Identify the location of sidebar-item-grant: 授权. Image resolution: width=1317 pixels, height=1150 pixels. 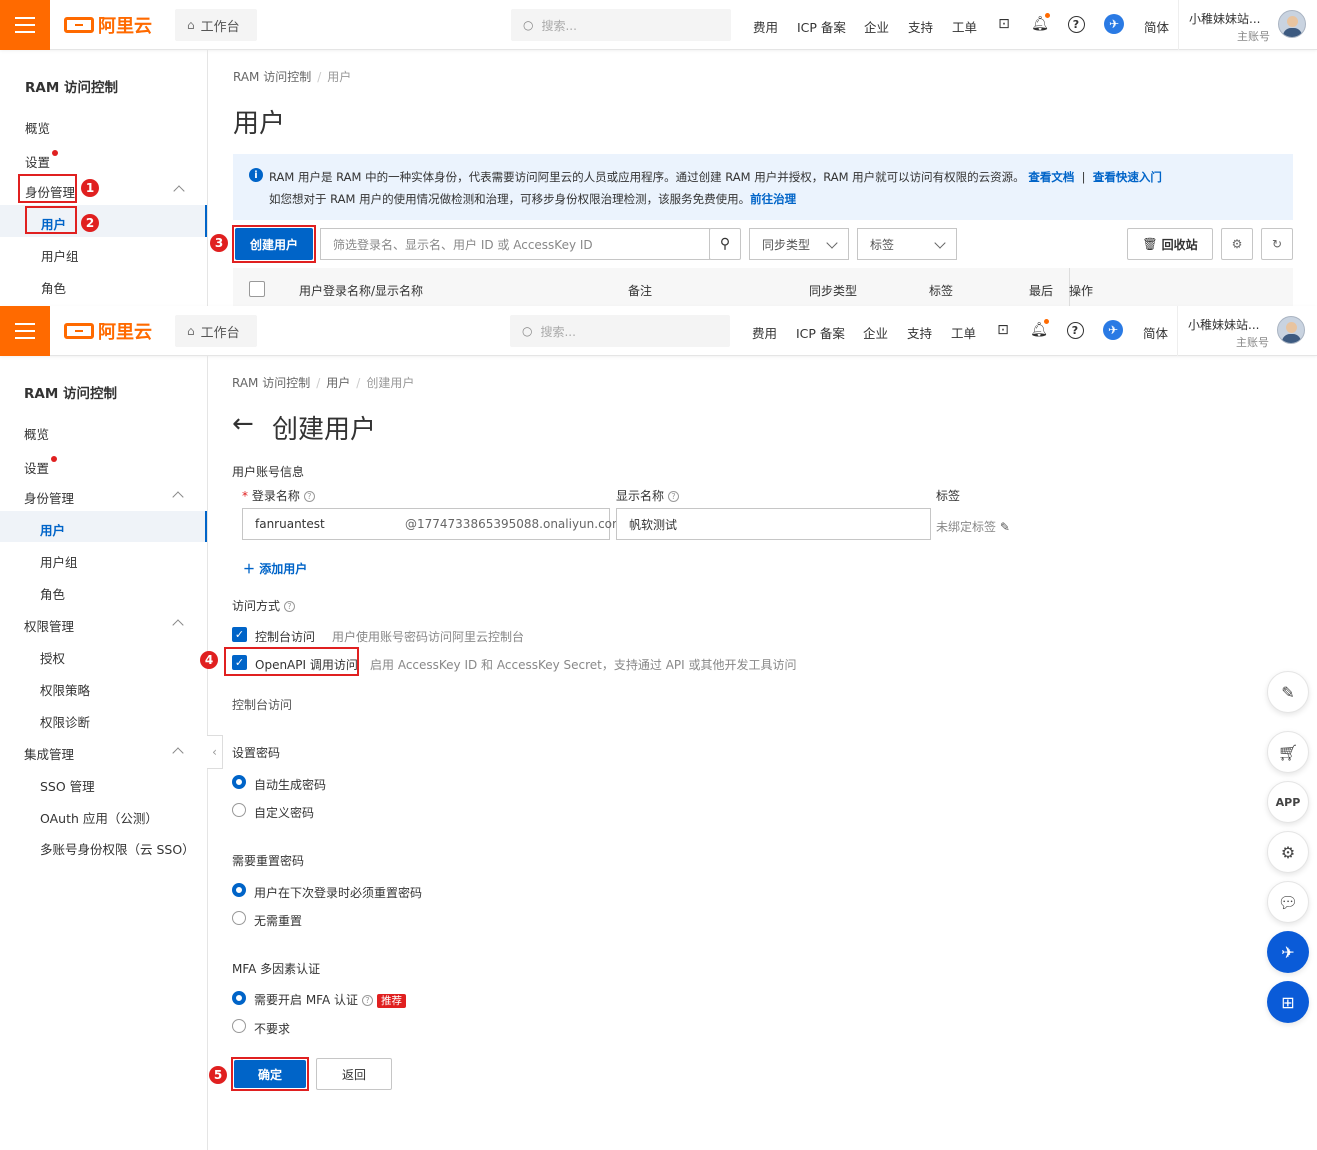
(52, 657).